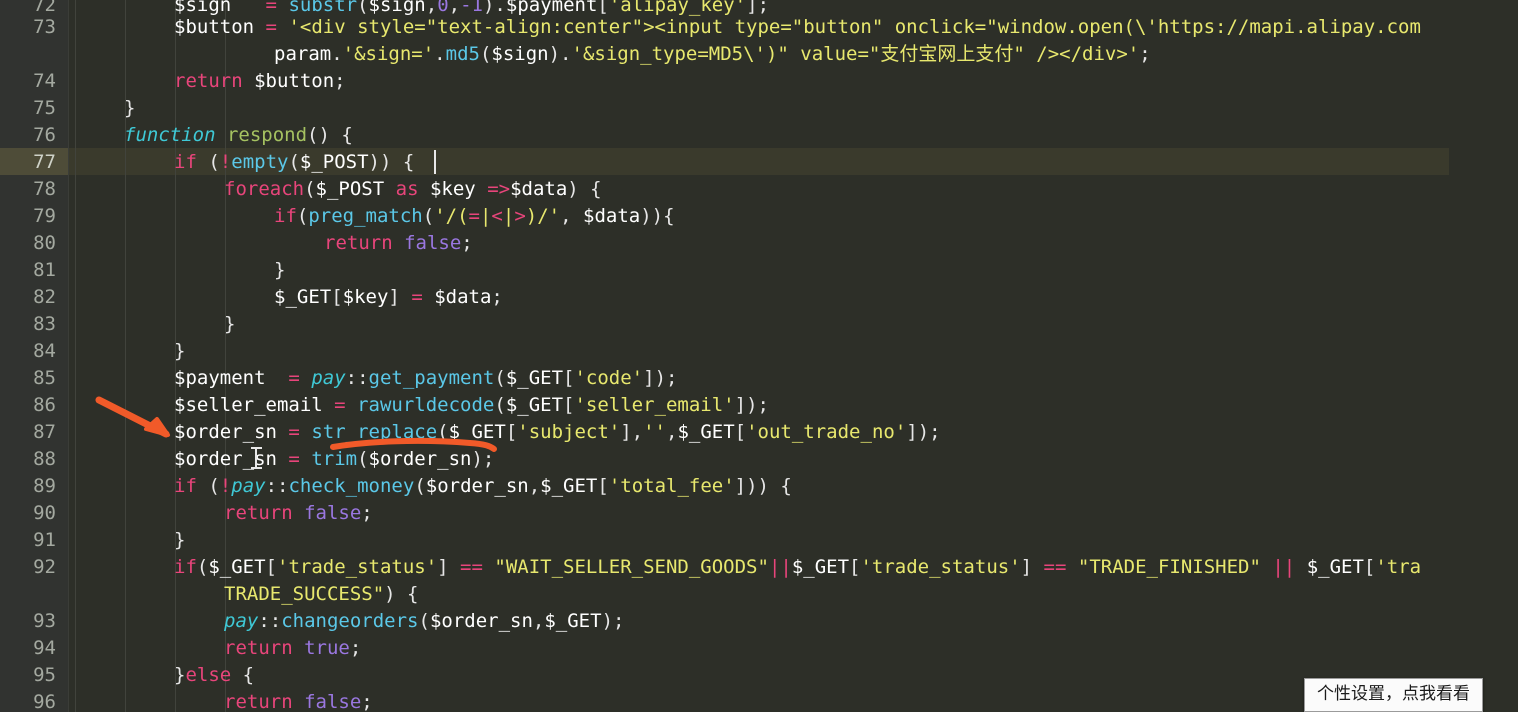 Image resolution: width=1518 pixels, height=712 pixels. Describe the element at coordinates (28, 189) in the screenshot. I see `line-number: 78` at that location.